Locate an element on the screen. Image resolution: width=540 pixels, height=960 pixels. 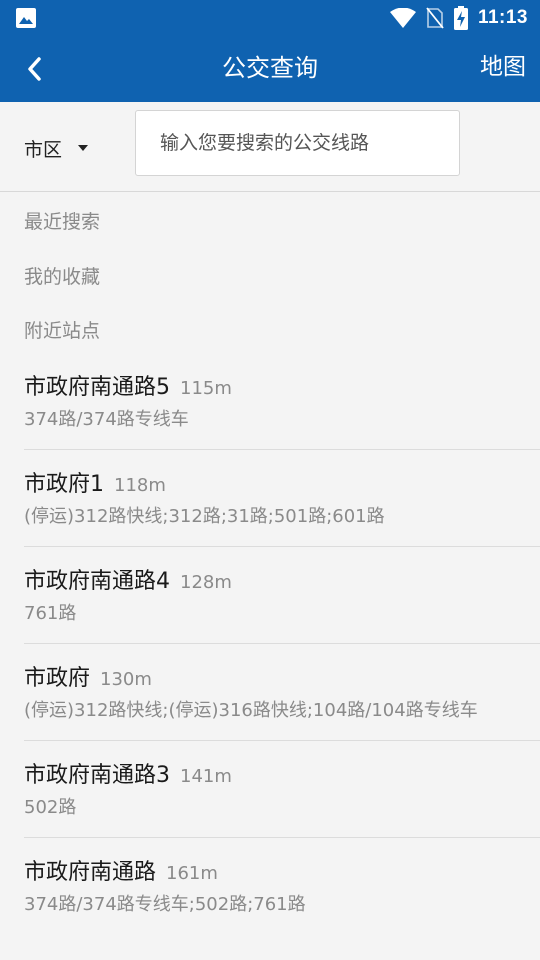
section-favorites: 我的收藏 is located at coordinates (62, 275).